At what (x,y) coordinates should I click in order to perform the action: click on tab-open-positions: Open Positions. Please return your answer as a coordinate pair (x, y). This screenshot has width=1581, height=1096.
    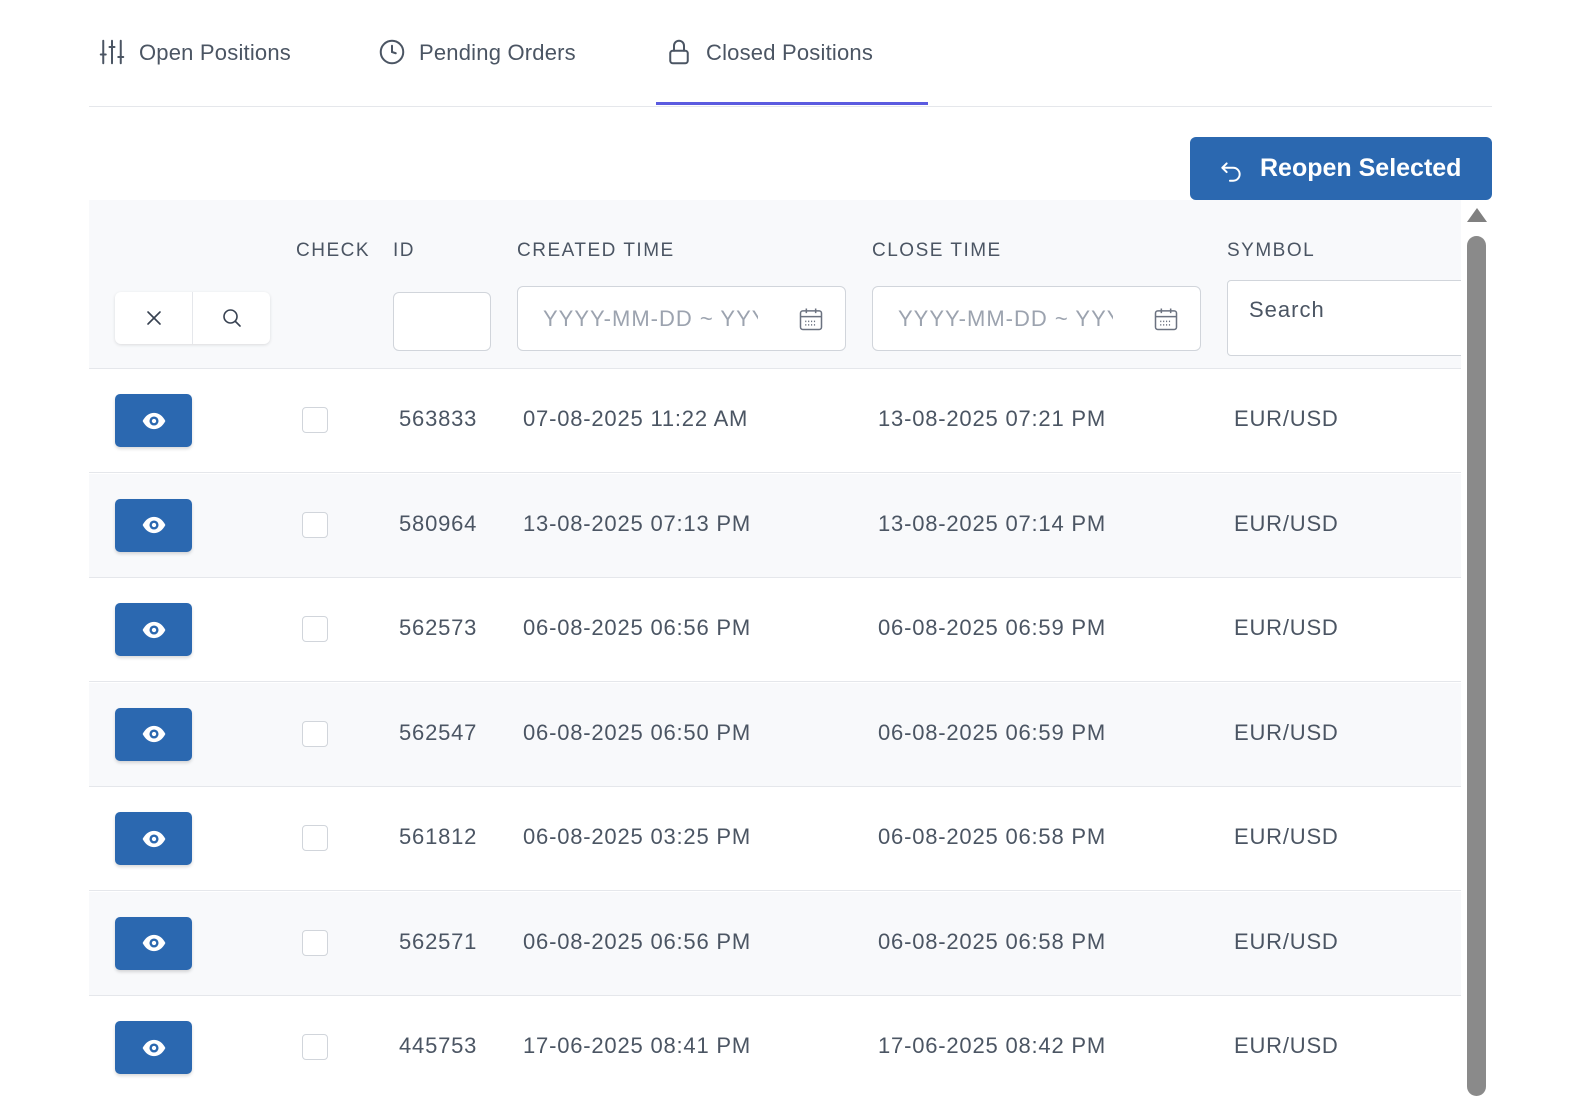
    Looking at the image, I should click on (194, 71).